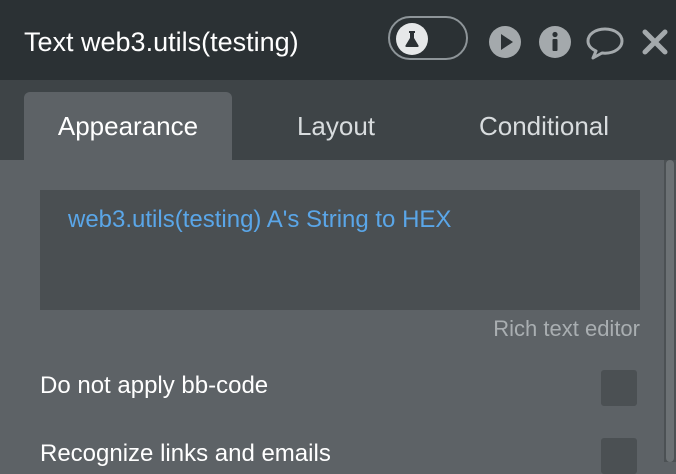 The image size is (676, 474). I want to click on recognize-links-checkbox, so click(619, 456).